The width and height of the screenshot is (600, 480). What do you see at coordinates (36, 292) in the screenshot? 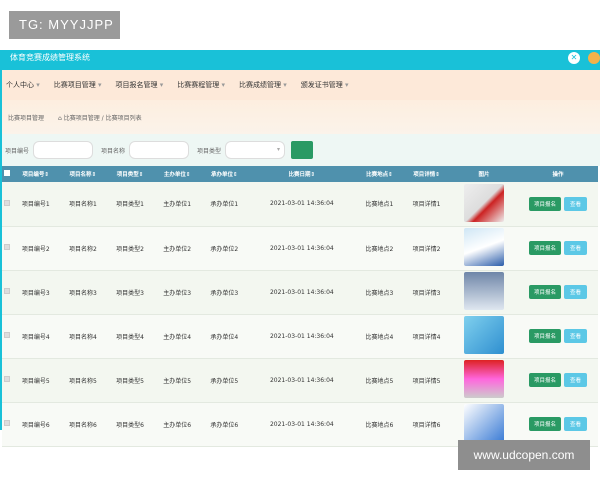
I see `table-cell: 项目编号3` at bounding box center [36, 292].